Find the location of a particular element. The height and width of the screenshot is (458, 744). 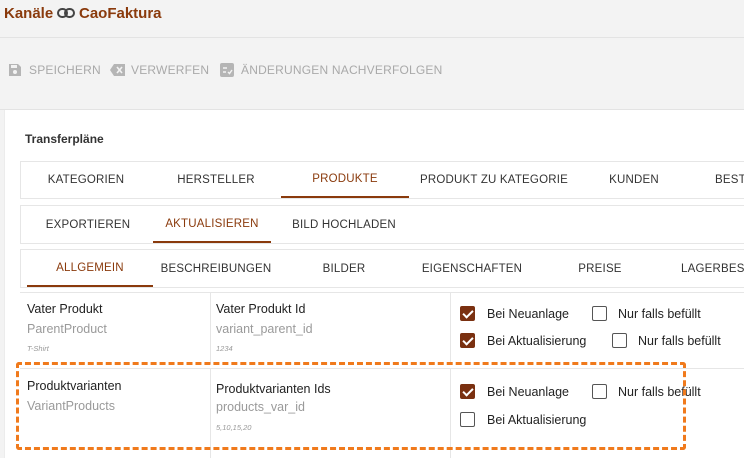

track-changes-icon is located at coordinates (227, 70).